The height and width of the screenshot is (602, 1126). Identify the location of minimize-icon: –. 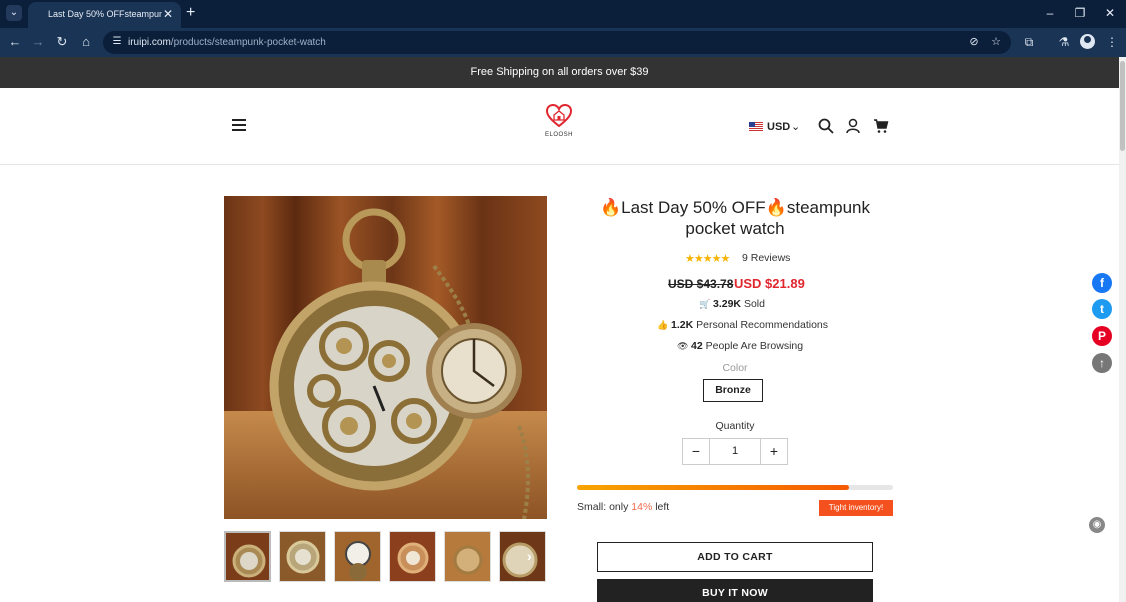
(1050, 13).